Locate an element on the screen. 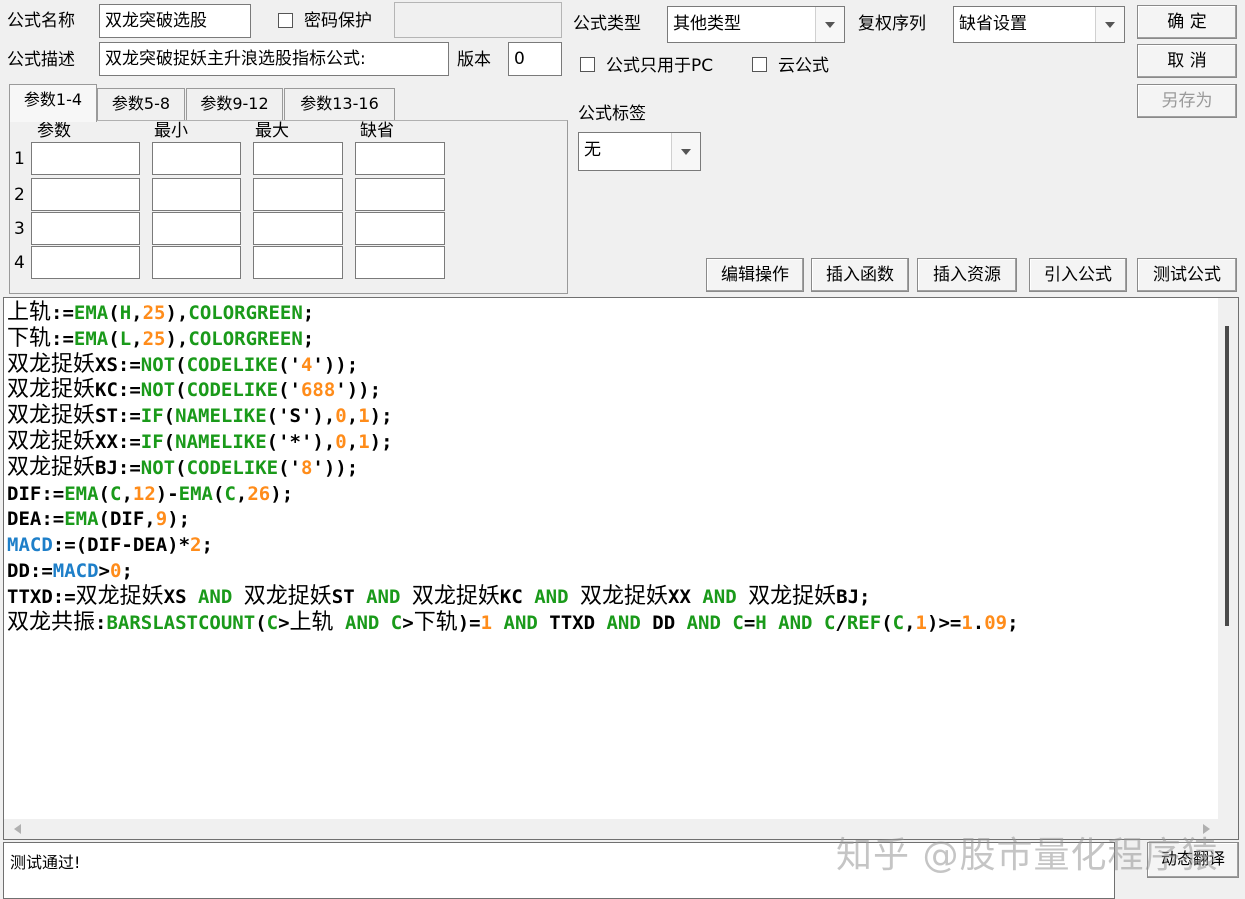  code-token: ); is located at coordinates (282, 493).